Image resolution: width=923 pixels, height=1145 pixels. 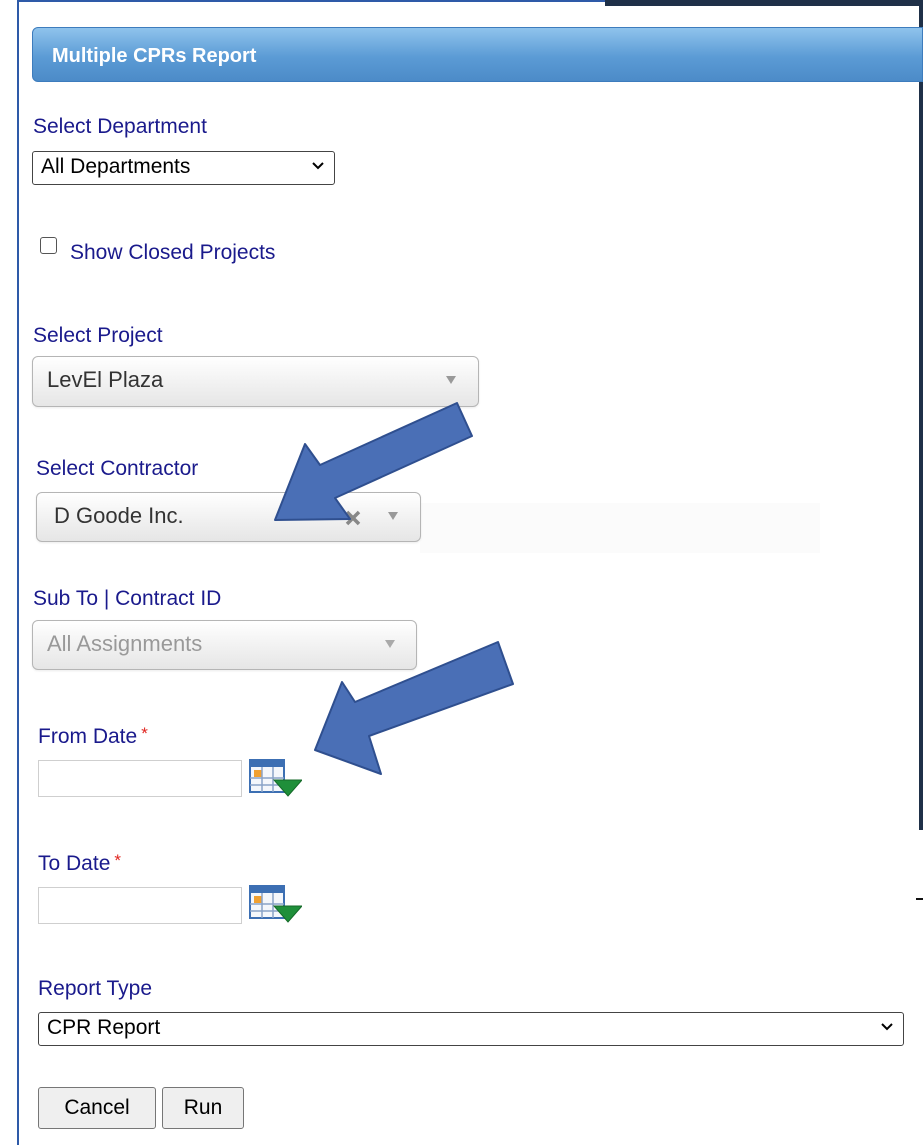 I want to click on divider, so click(x=919, y=899).